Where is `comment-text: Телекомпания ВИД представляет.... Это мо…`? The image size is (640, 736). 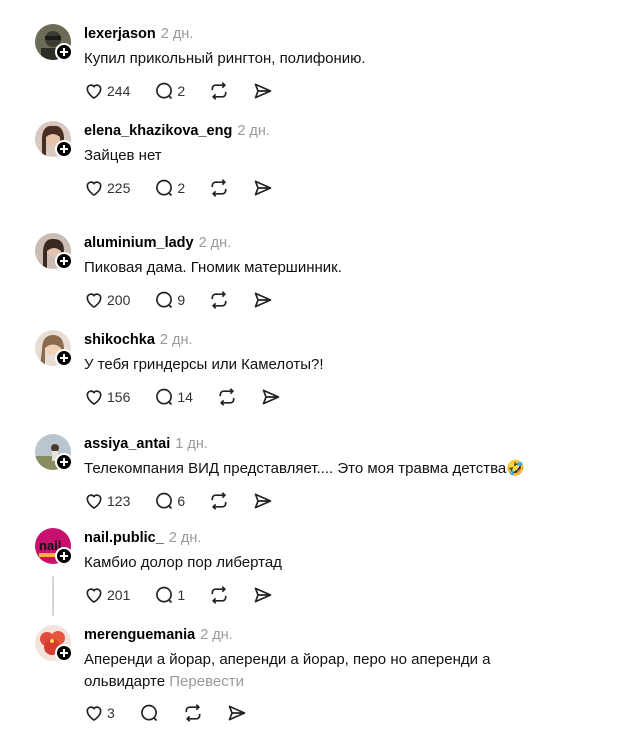 comment-text: Телекомпания ВИД представляет.... Это мо… is located at coordinates (304, 468).